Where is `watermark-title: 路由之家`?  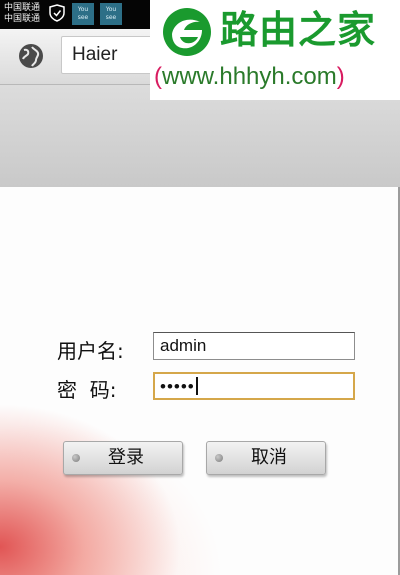
watermark-title: 路由之家 is located at coordinates (298, 30).